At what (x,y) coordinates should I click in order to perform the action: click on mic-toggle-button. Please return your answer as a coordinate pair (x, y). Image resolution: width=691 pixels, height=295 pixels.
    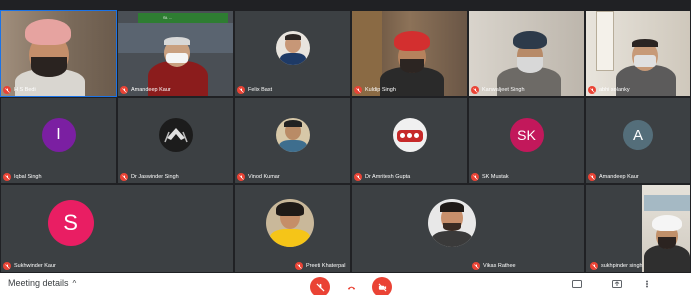
    Looking at the image, I should click on (320, 286).